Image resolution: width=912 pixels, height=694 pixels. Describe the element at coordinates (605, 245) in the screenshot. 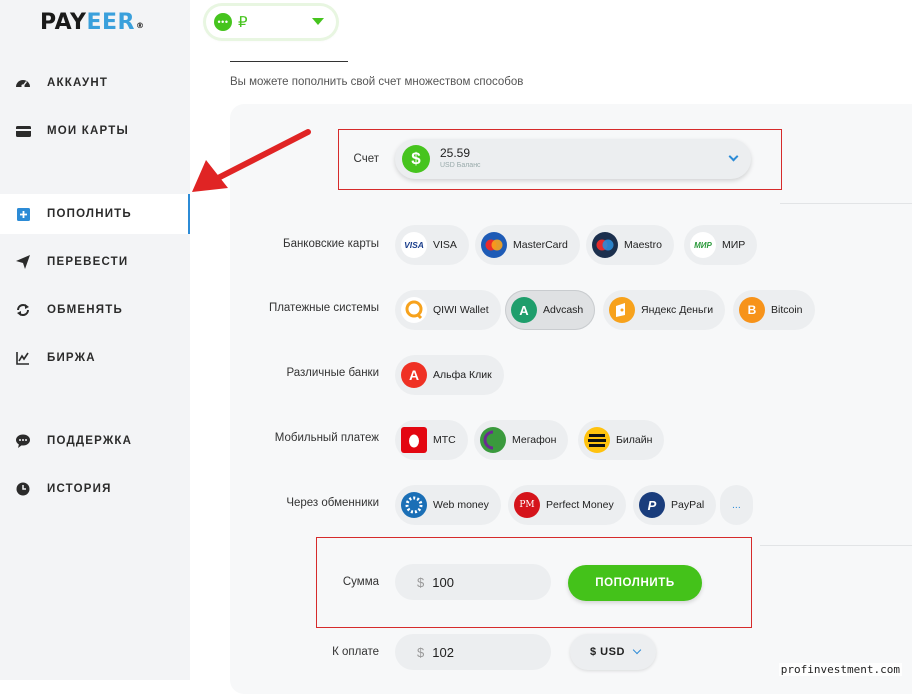

I see `maestro-icon` at that location.